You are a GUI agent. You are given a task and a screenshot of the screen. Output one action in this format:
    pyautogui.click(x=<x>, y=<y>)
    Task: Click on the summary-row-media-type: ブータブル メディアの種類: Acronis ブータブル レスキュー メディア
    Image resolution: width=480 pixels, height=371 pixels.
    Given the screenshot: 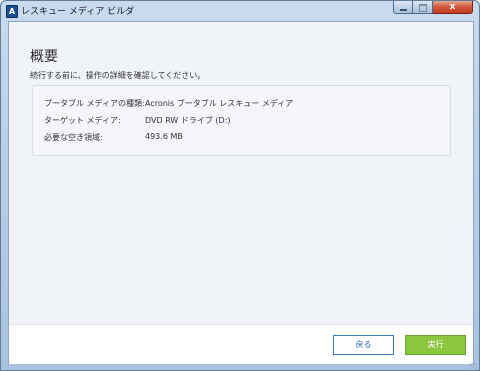 What is the action you would take?
    pyautogui.click(x=241, y=104)
    